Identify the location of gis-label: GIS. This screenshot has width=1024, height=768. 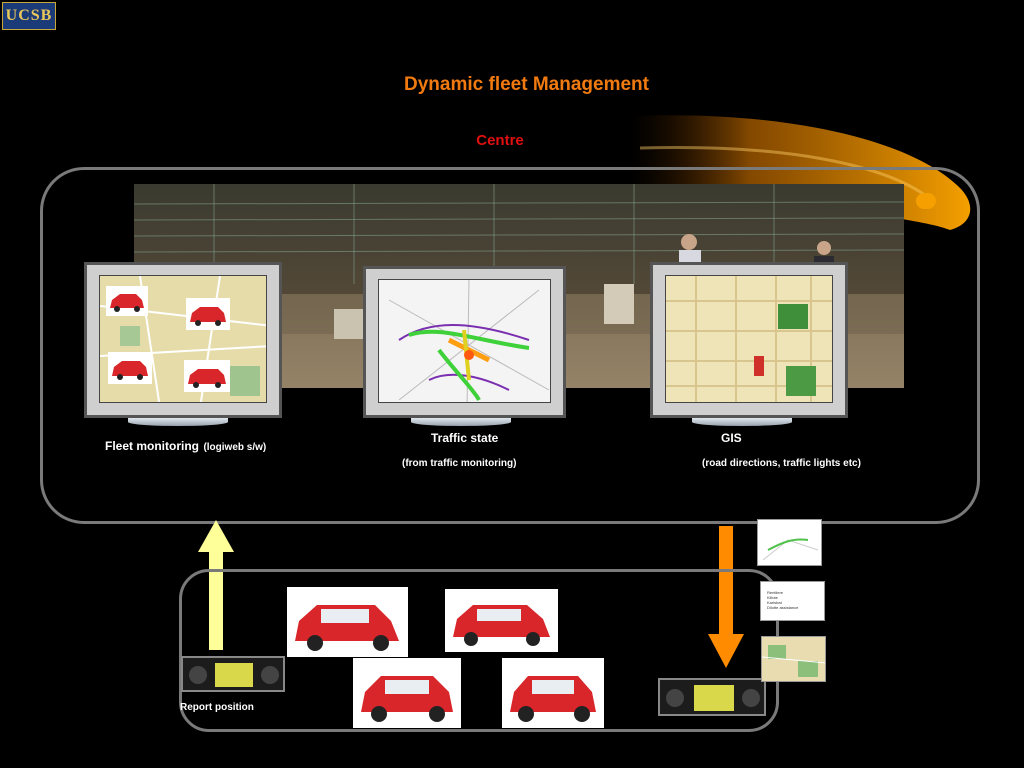
(731, 438).